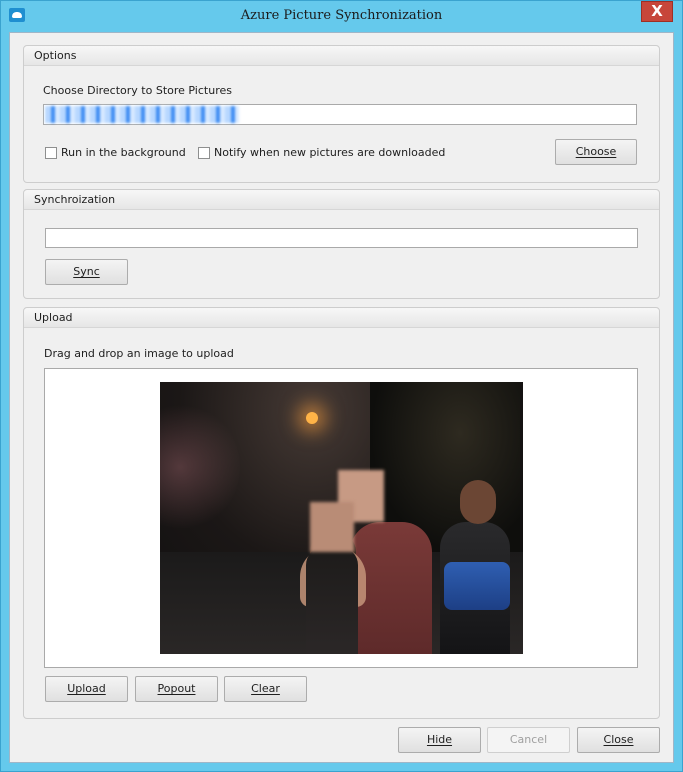  I want to click on window-title: Azure Picture Synchronization, so click(341, 15).